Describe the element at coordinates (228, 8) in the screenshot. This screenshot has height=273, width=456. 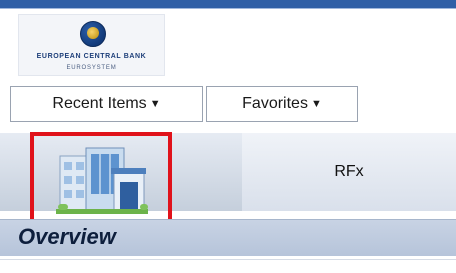
I see `top-bar-divider` at that location.